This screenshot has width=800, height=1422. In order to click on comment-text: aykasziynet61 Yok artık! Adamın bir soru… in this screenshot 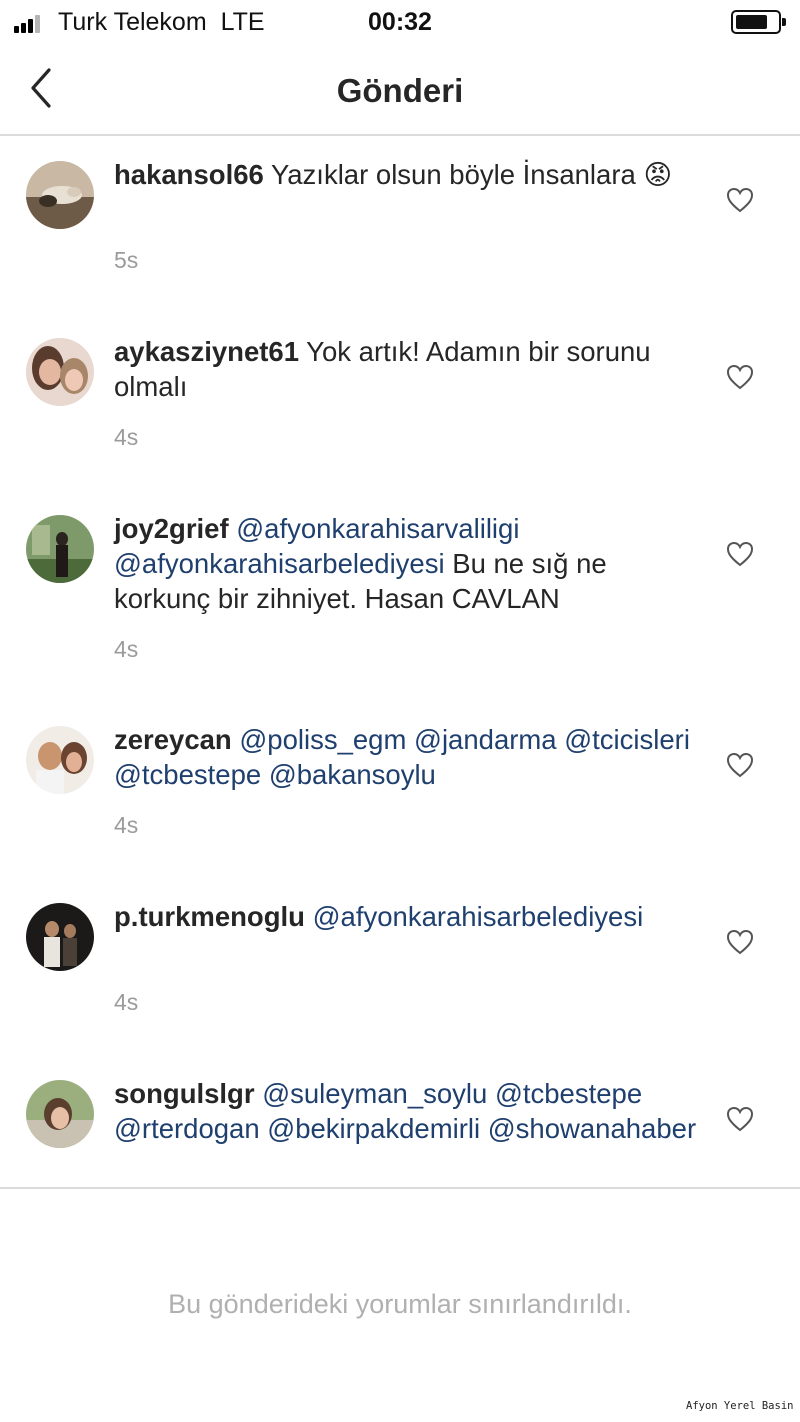, I will do `click(409, 369)`.